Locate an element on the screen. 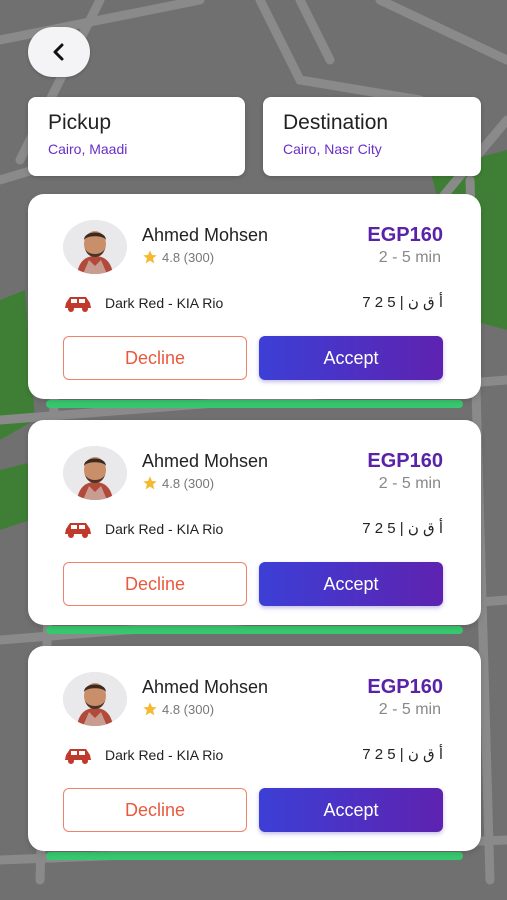 The image size is (507, 900). back-button is located at coordinates (59, 52).